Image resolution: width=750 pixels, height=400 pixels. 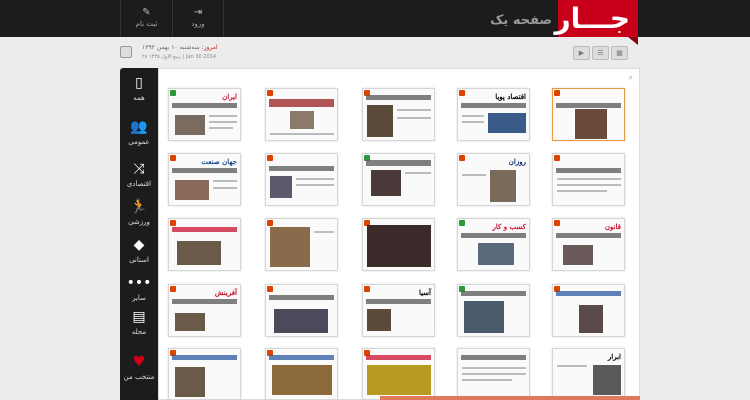 What do you see at coordinates (600, 53) in the screenshot?
I see `list-view-button: ☰` at bounding box center [600, 53].